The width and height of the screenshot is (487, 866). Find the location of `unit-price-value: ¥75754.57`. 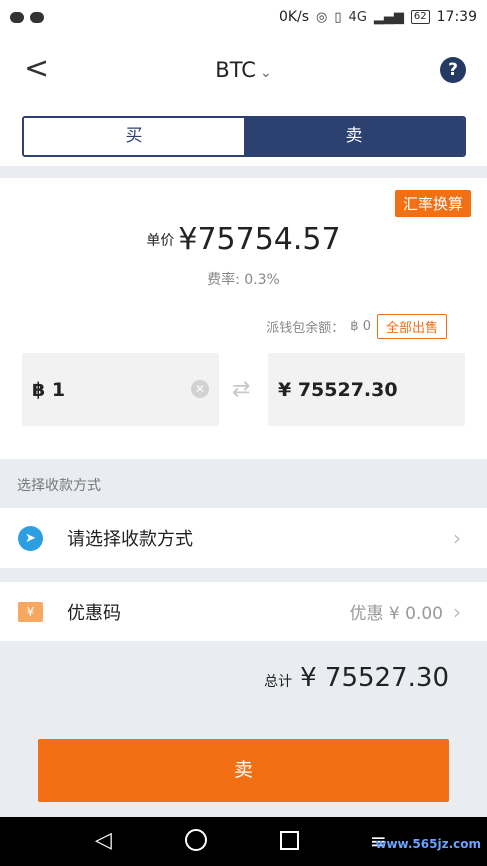

unit-price-value: ¥75754.57 is located at coordinates (259, 239).